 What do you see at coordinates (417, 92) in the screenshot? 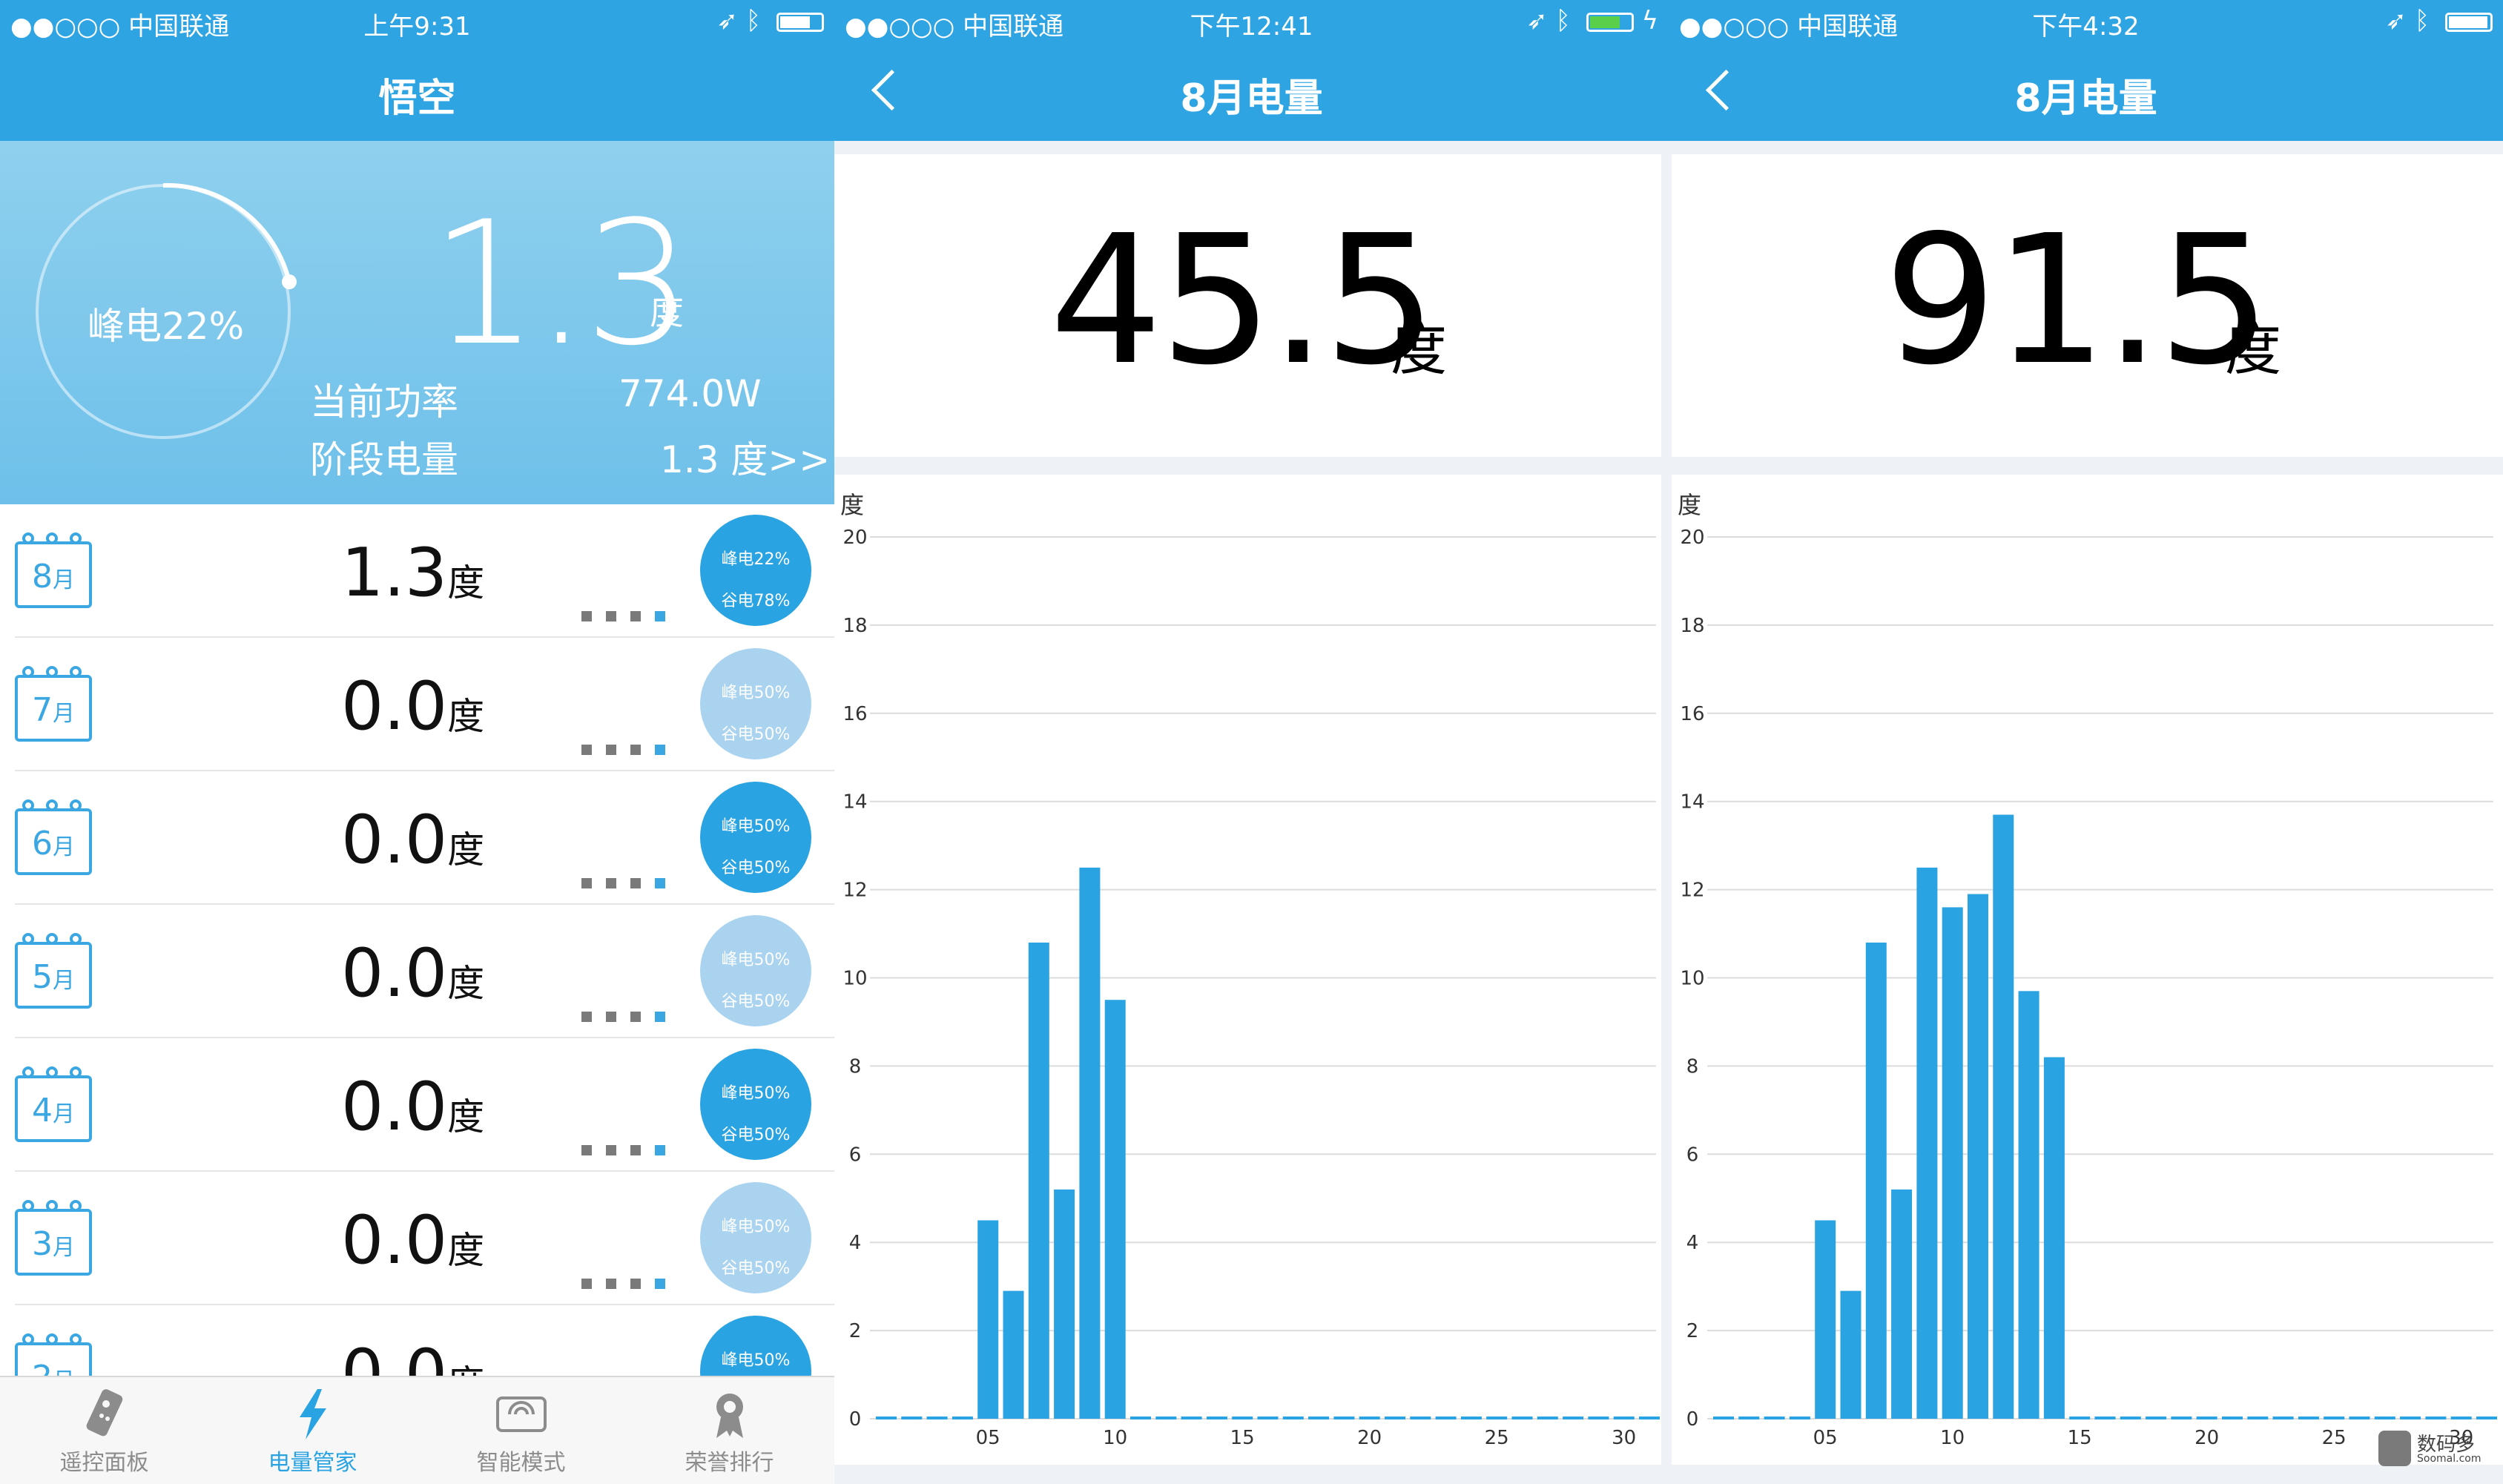
I see `nav-bar: 悟空` at bounding box center [417, 92].